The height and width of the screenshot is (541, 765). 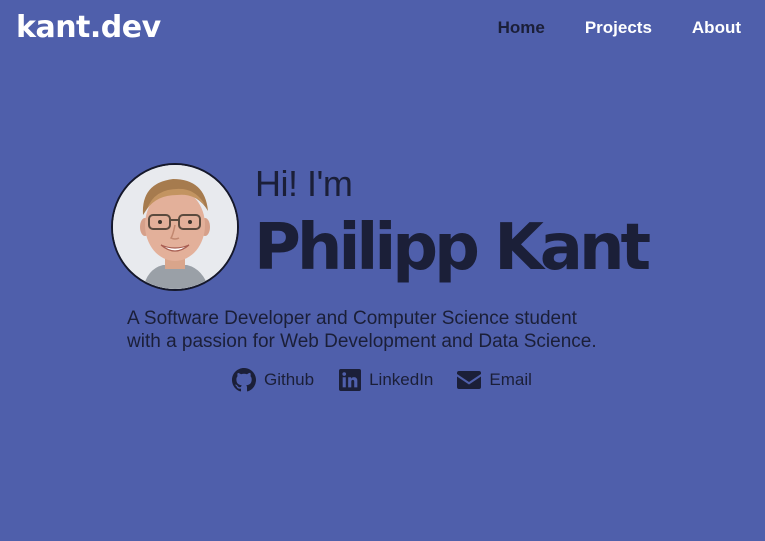 I want to click on main-nav: Home Projects About, so click(x=619, y=28).